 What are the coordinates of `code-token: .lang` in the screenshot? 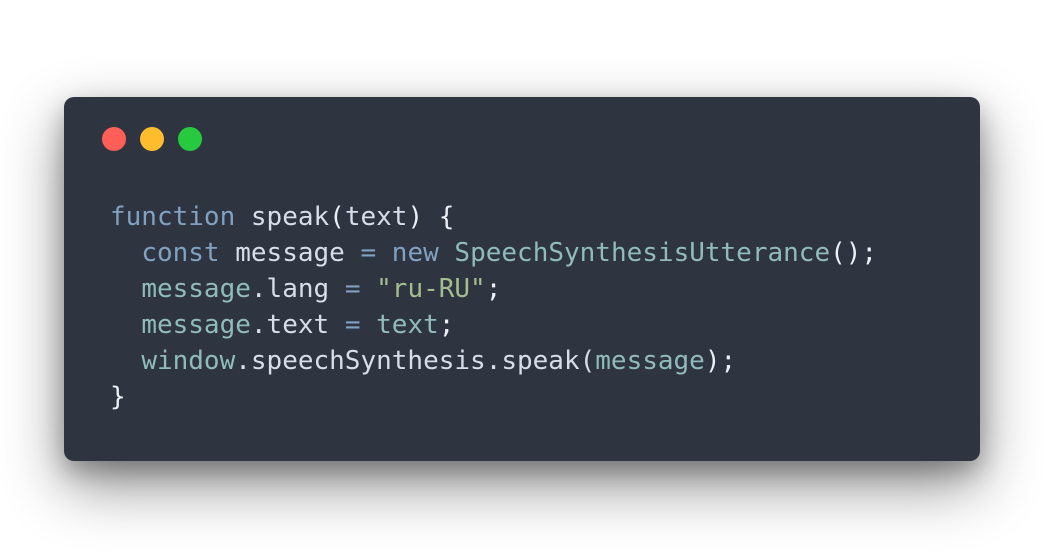 It's located at (290, 289).